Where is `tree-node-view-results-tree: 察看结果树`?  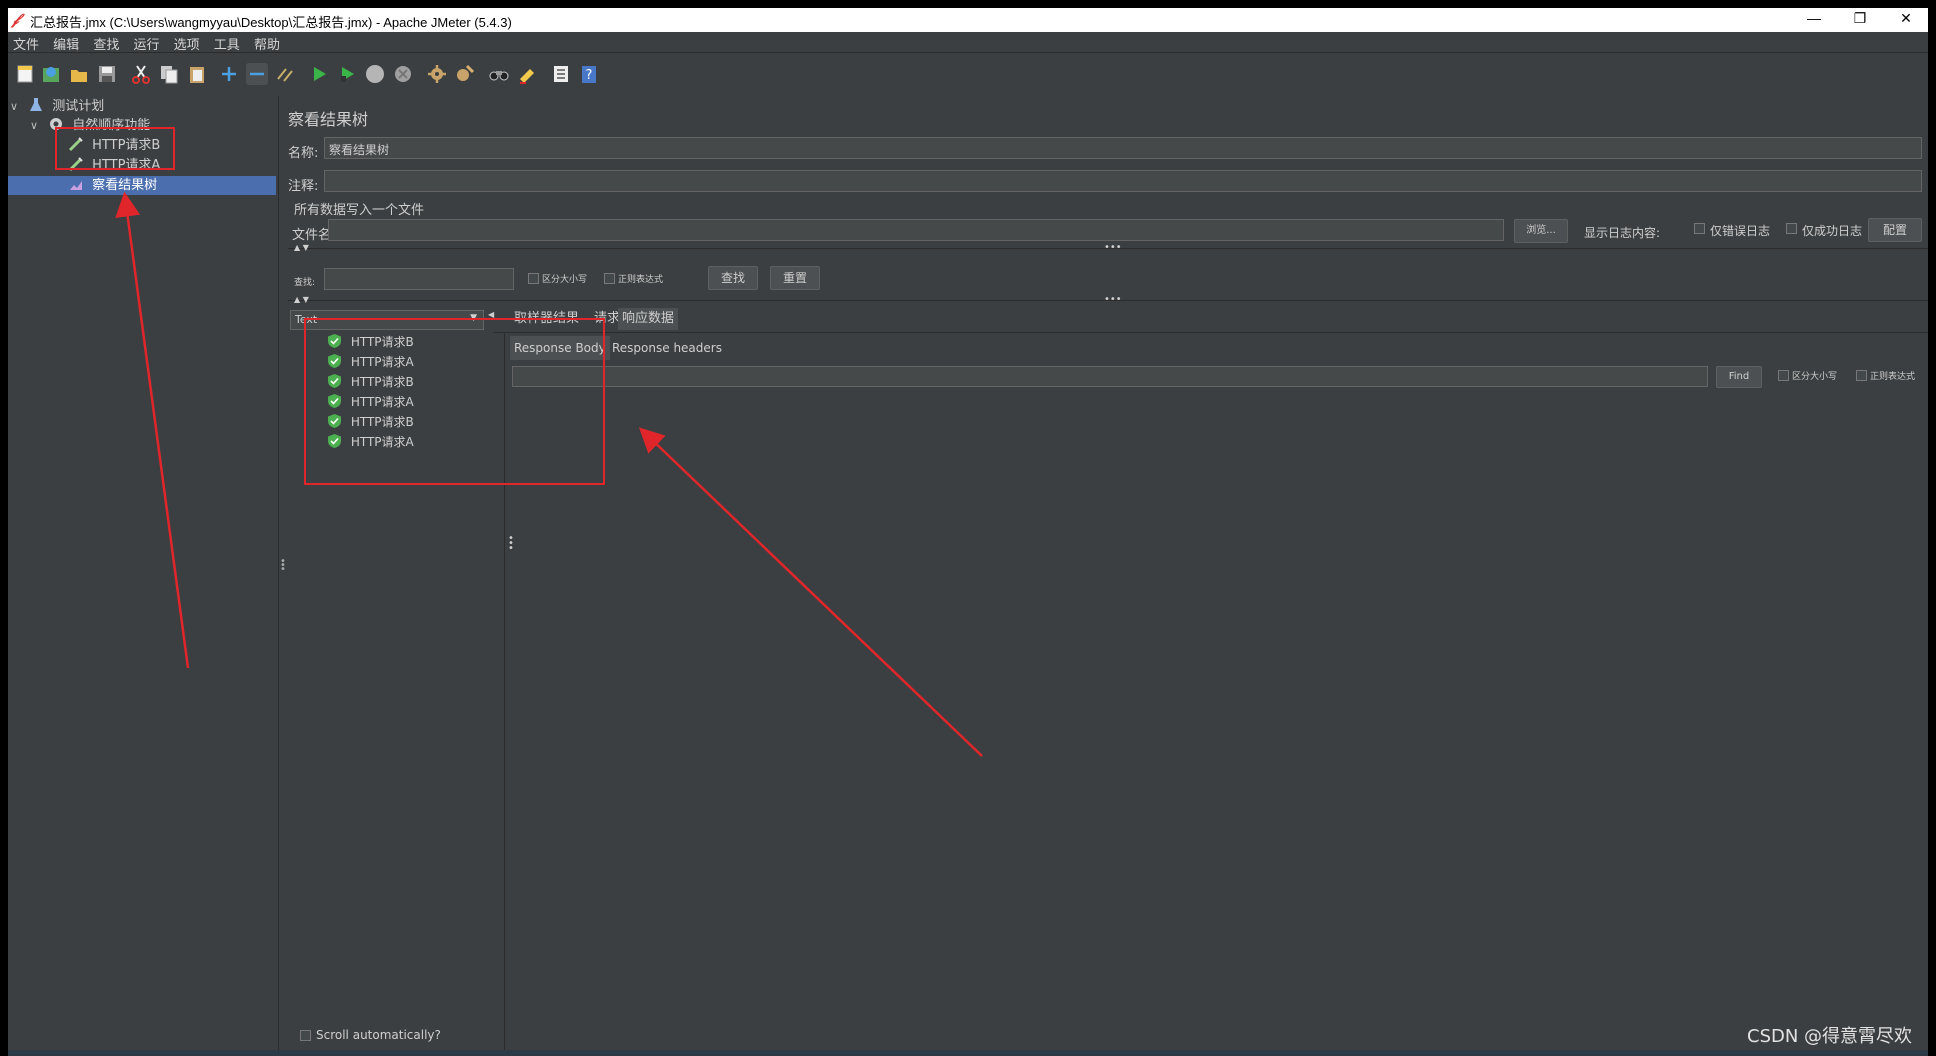 tree-node-view-results-tree: 察看结果树 is located at coordinates (112, 186).